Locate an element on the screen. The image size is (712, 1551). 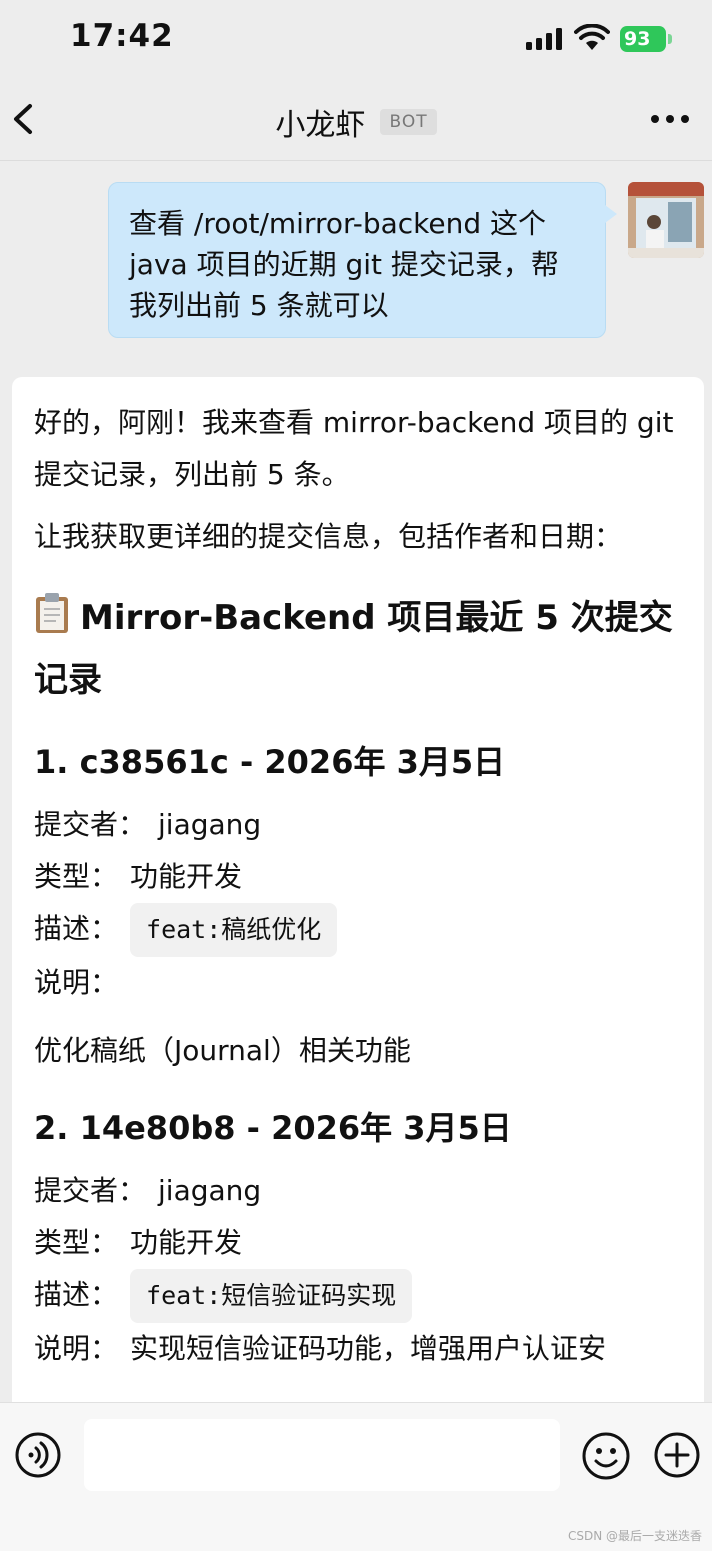
chat-title-wrap: 小龙虾 BOT is located at coordinates (356, 122).